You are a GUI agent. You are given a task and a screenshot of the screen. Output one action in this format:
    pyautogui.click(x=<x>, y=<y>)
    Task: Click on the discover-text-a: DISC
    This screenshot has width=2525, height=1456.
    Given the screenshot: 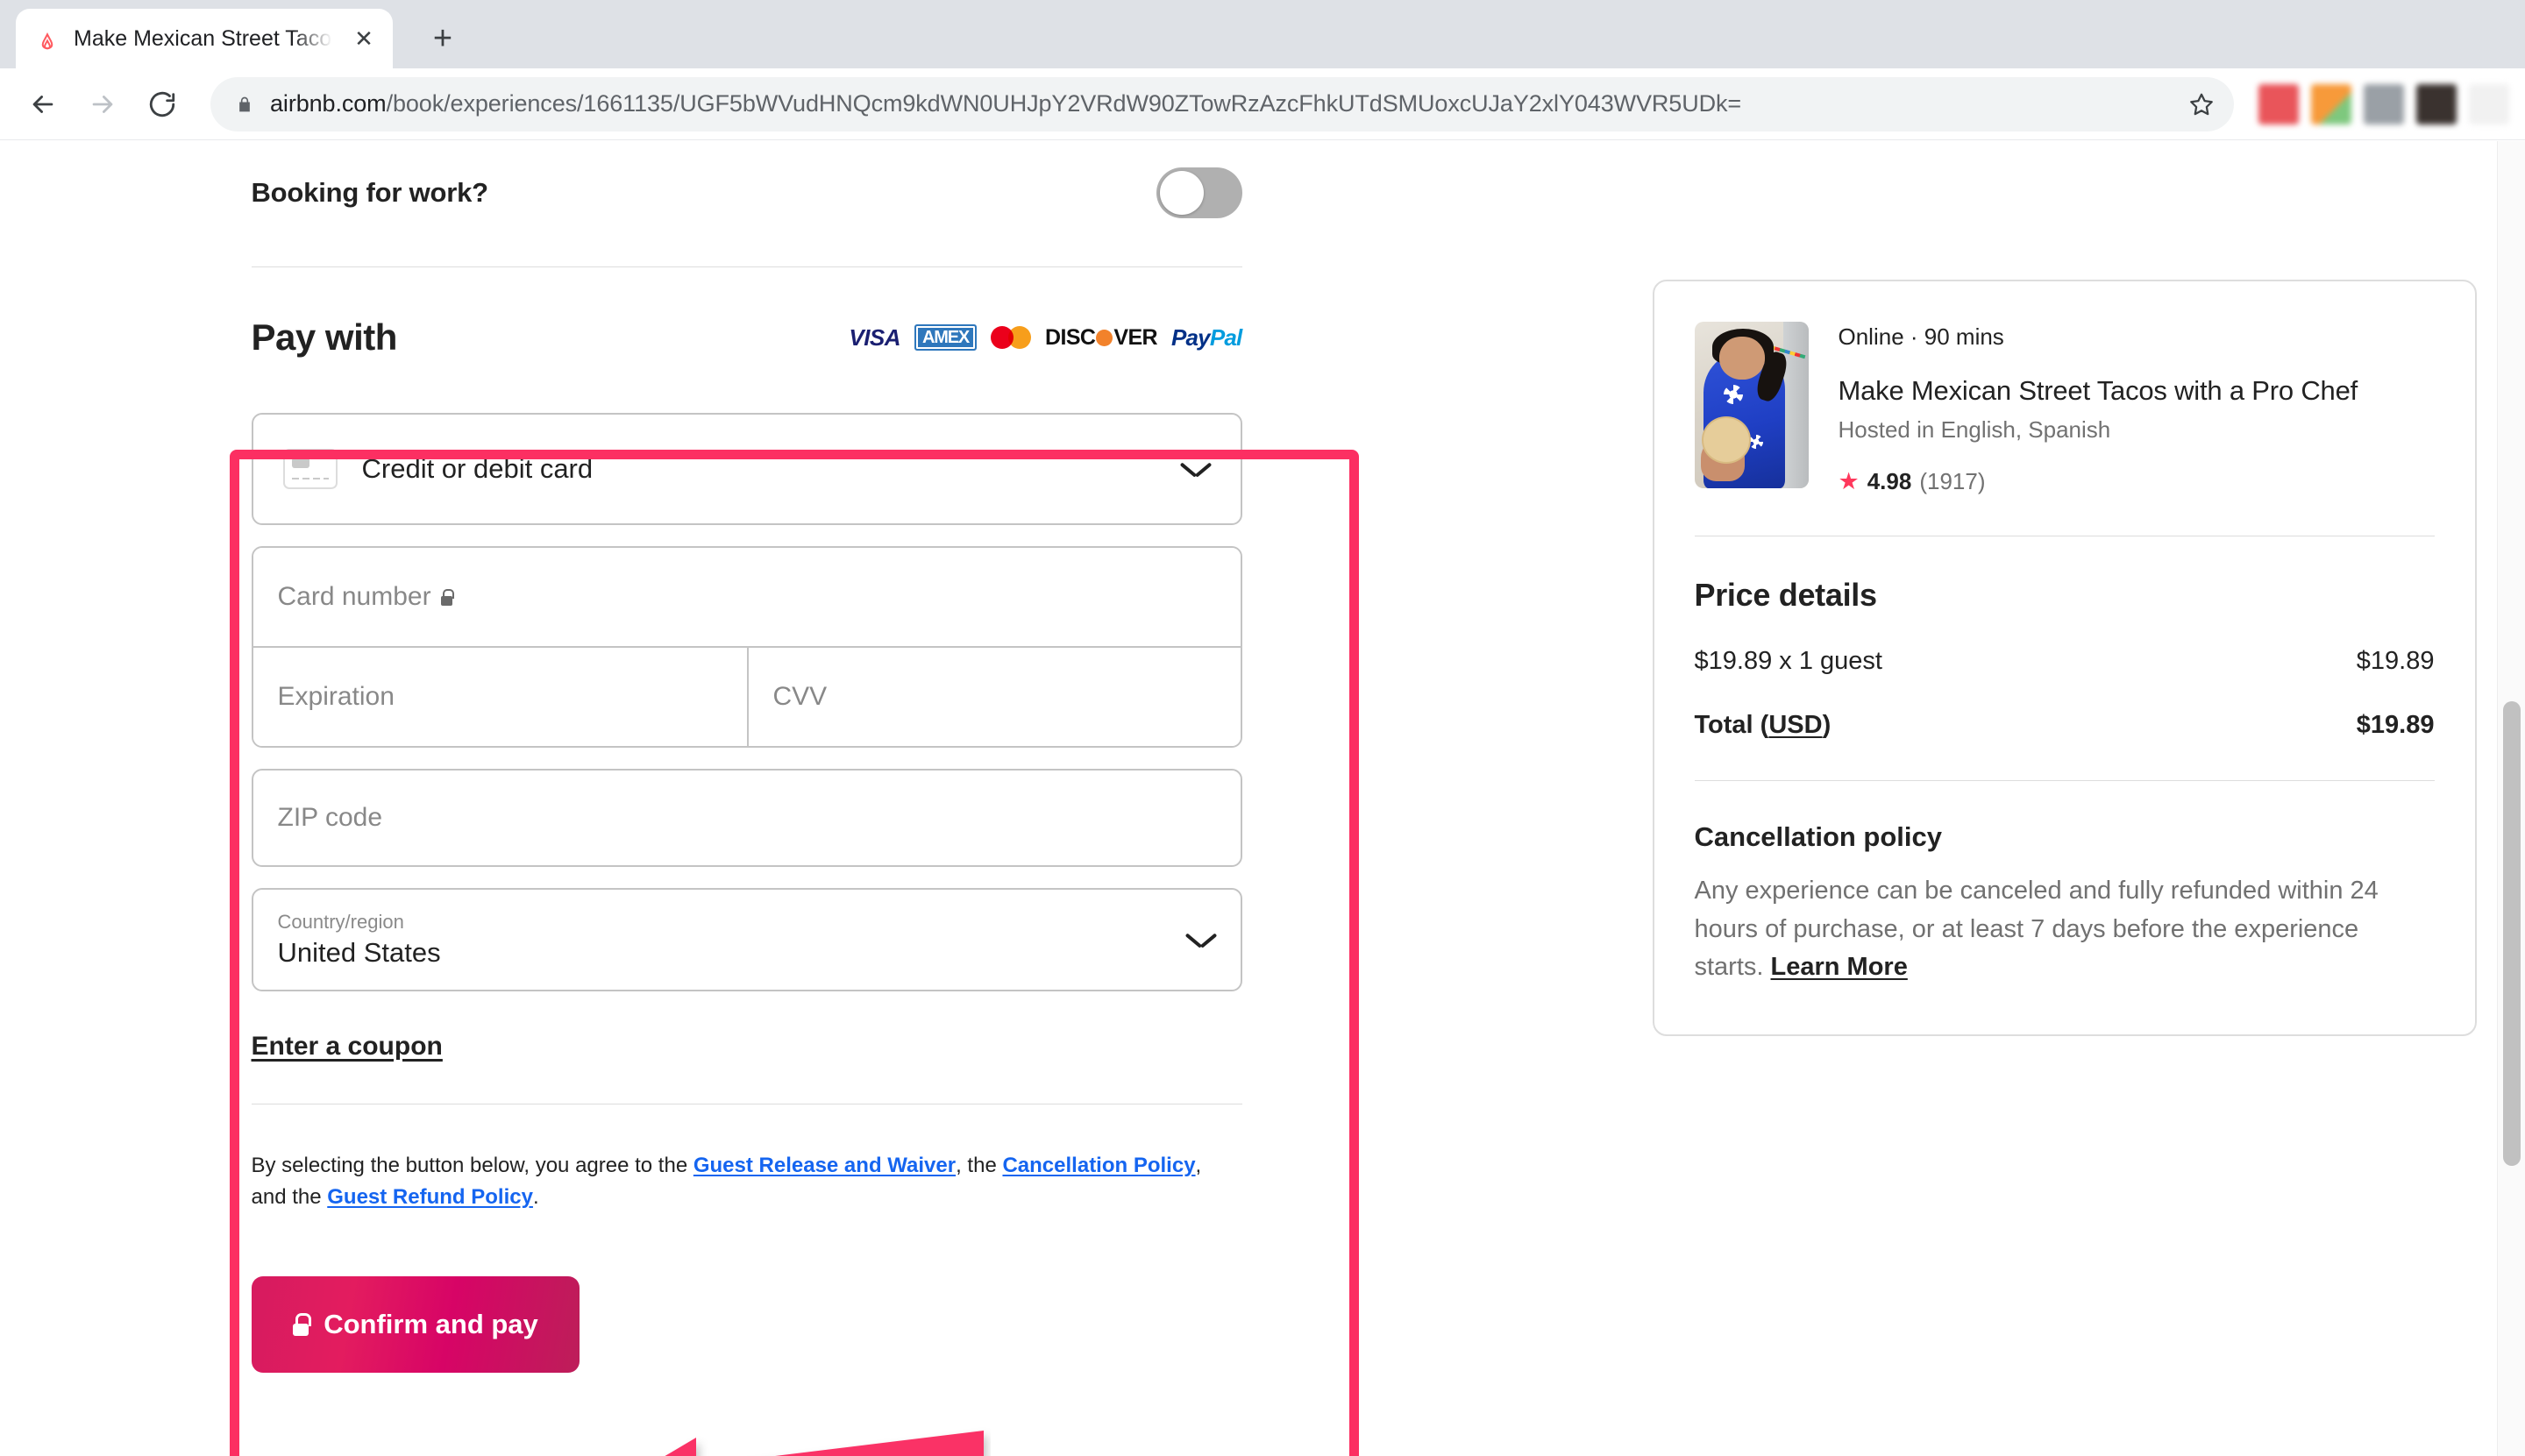 What is the action you would take?
    pyautogui.click(x=1070, y=337)
    